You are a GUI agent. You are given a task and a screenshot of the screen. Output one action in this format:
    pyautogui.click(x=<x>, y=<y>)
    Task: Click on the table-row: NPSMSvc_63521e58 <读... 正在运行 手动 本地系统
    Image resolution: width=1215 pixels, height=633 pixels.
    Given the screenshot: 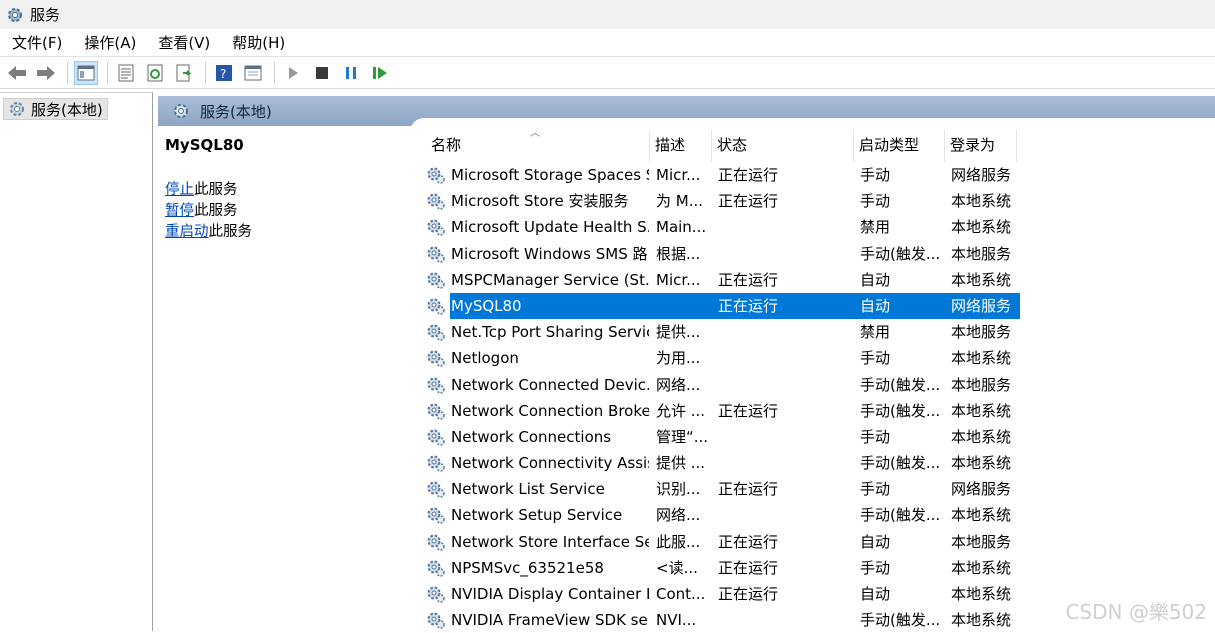 What is the action you would take?
    pyautogui.click(x=820, y=568)
    